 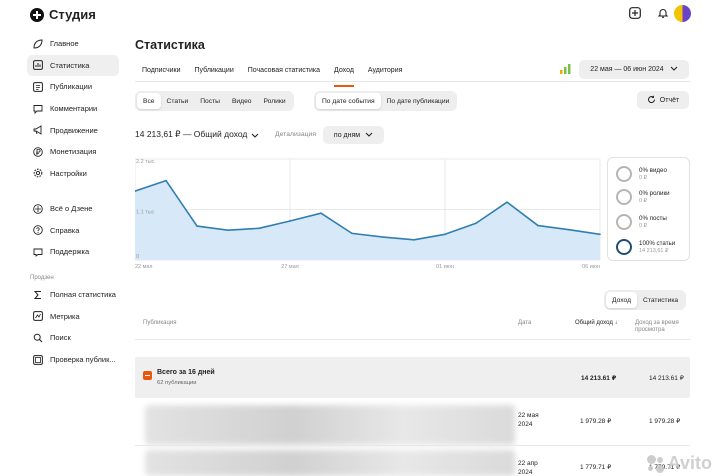 I want to click on ruble-icon, so click(x=37, y=151).